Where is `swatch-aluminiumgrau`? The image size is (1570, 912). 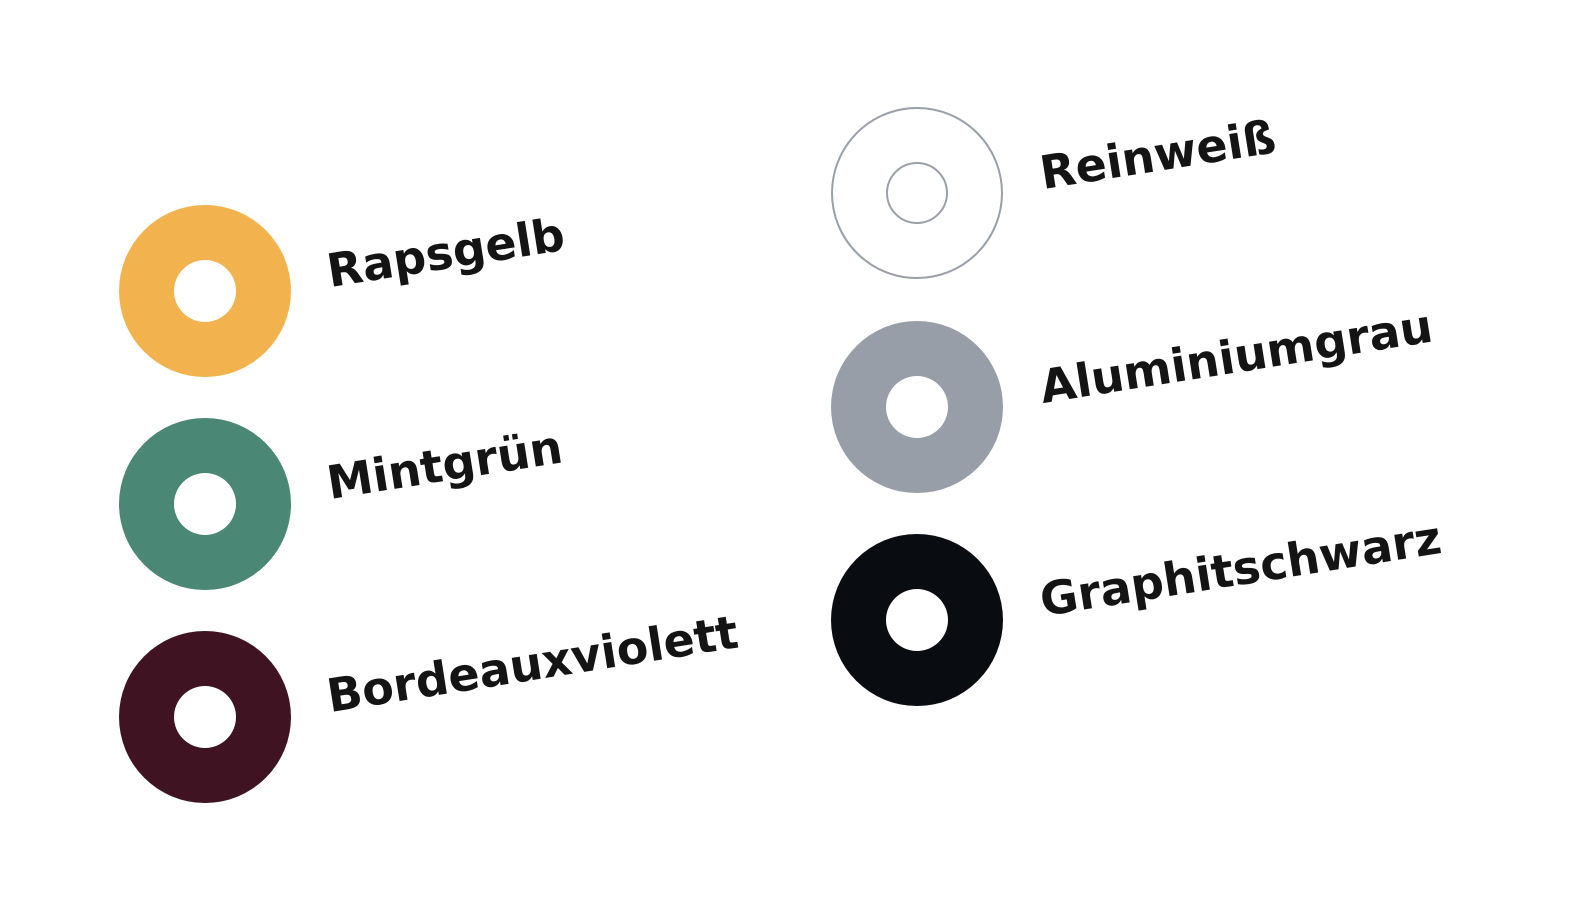
swatch-aluminiumgrau is located at coordinates (917, 407).